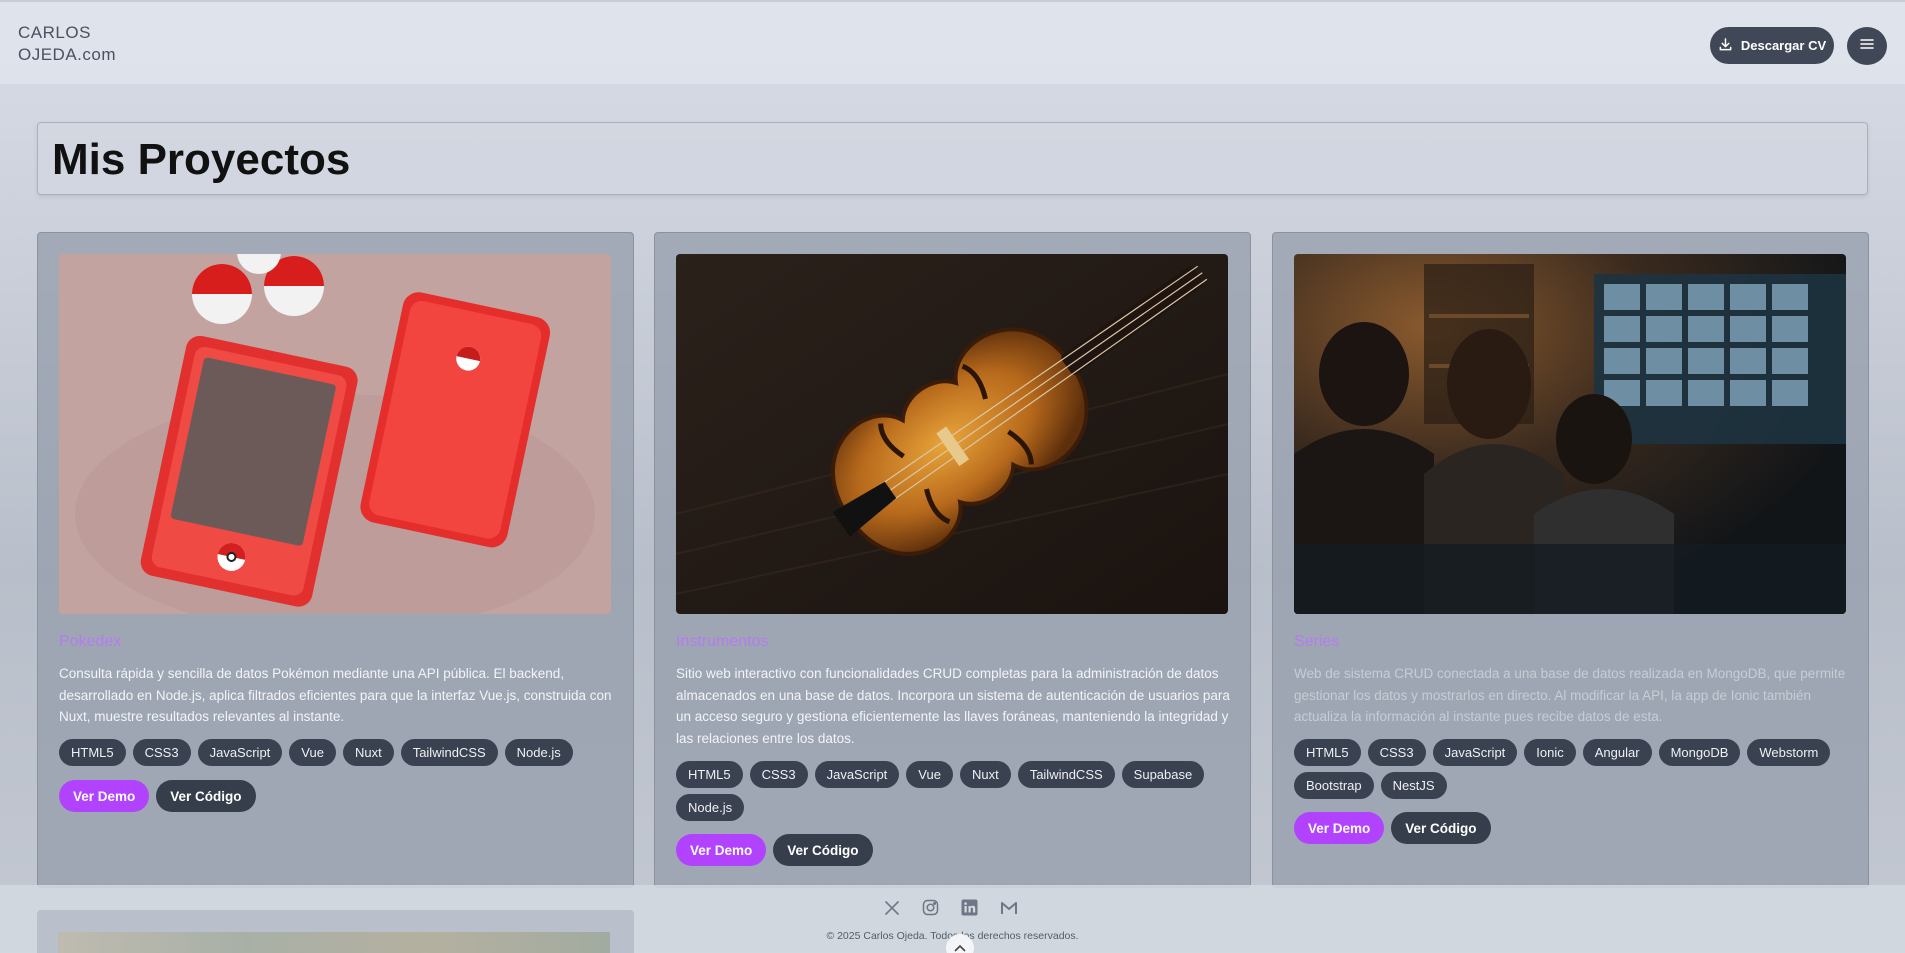  Describe the element at coordinates (1617, 752) in the screenshot. I see `tech-tag: Angular` at that location.